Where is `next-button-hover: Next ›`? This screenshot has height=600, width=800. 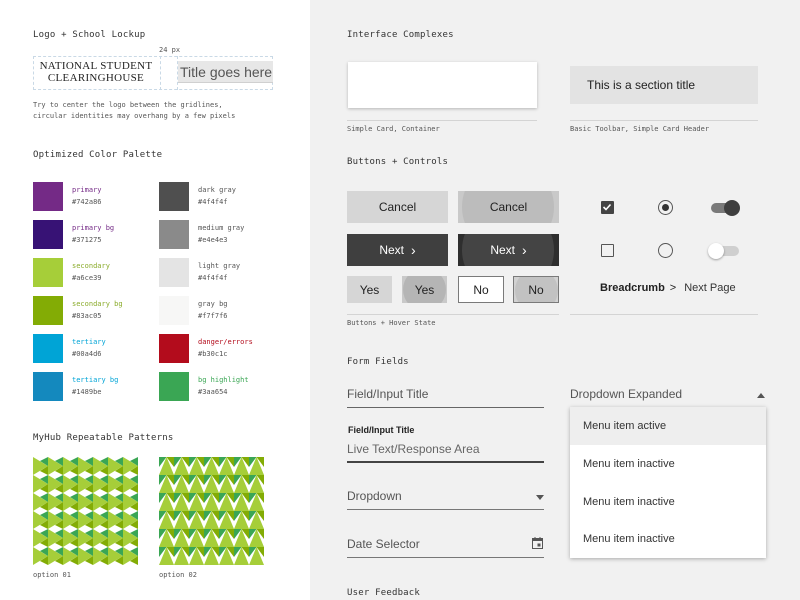 next-button-hover: Next › is located at coordinates (508, 250).